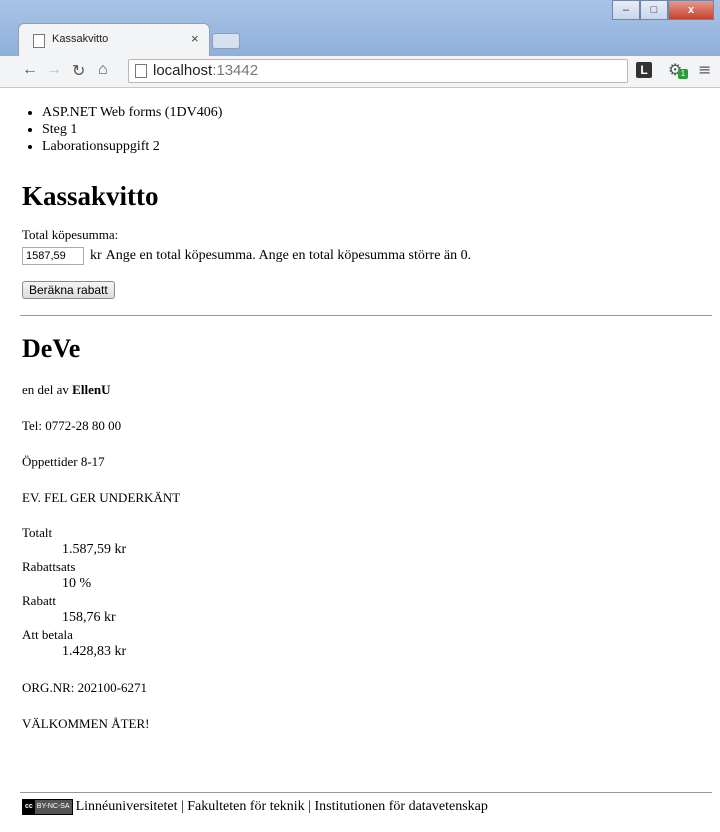  Describe the element at coordinates (77, 583) in the screenshot. I see `summary-value: 10 %` at that location.